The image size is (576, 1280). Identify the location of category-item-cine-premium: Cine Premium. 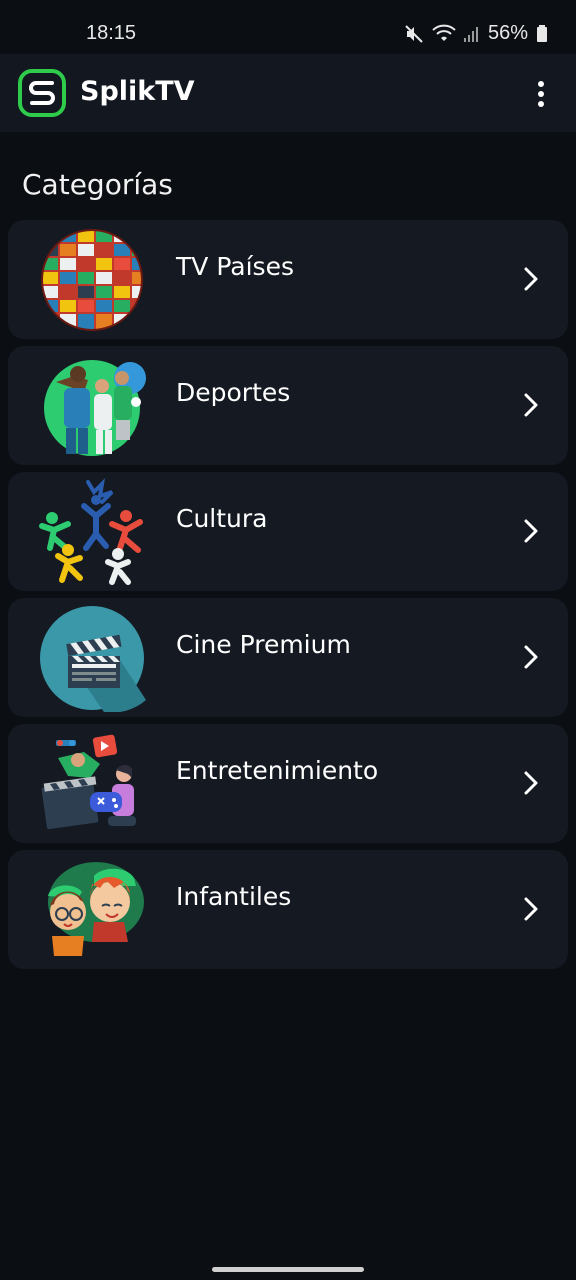
(288, 657).